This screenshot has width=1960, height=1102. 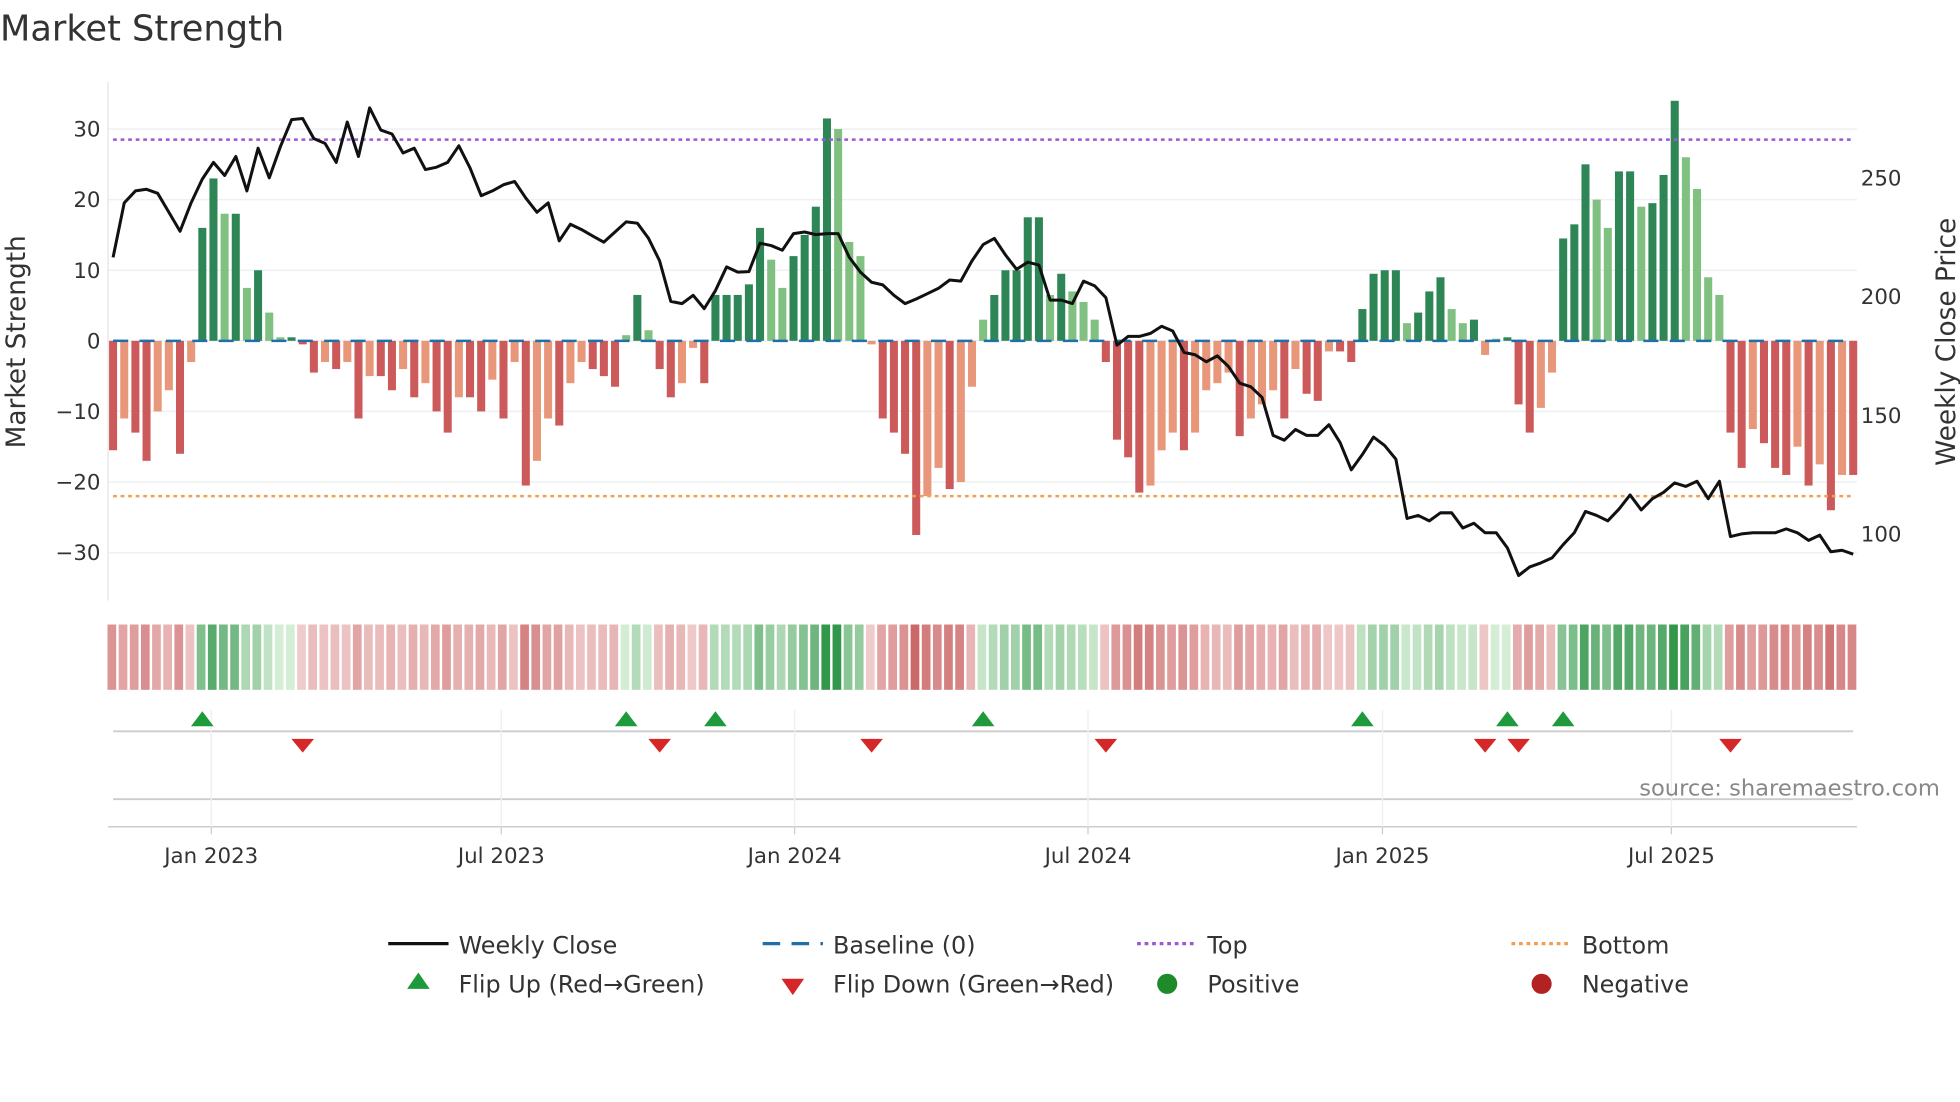 I want to click on y-axis-ticks: 30 20 10 0 −10 −20 −30, so click(x=77, y=342).